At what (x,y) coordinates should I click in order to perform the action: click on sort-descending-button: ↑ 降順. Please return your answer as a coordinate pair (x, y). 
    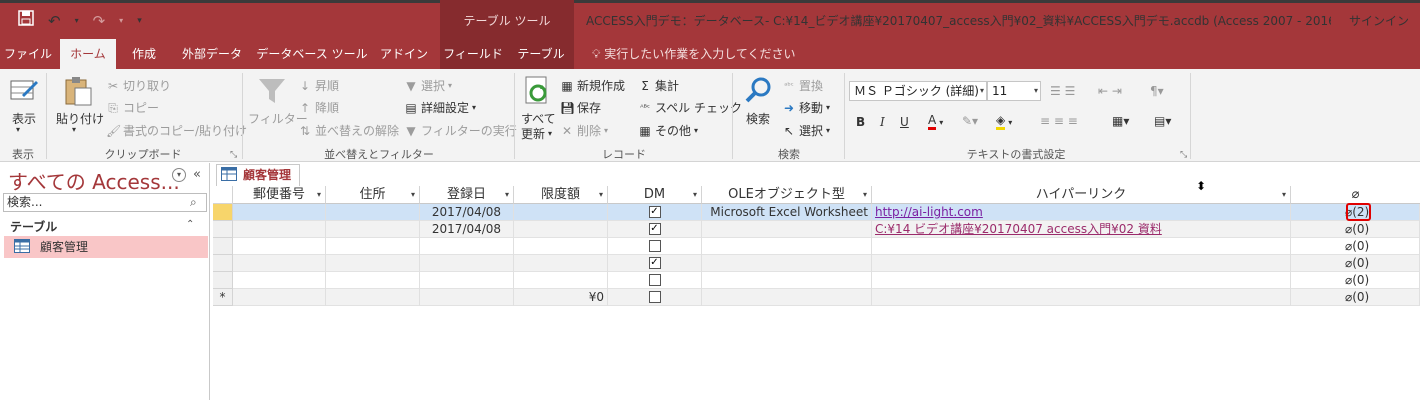
    Looking at the image, I should click on (318, 107).